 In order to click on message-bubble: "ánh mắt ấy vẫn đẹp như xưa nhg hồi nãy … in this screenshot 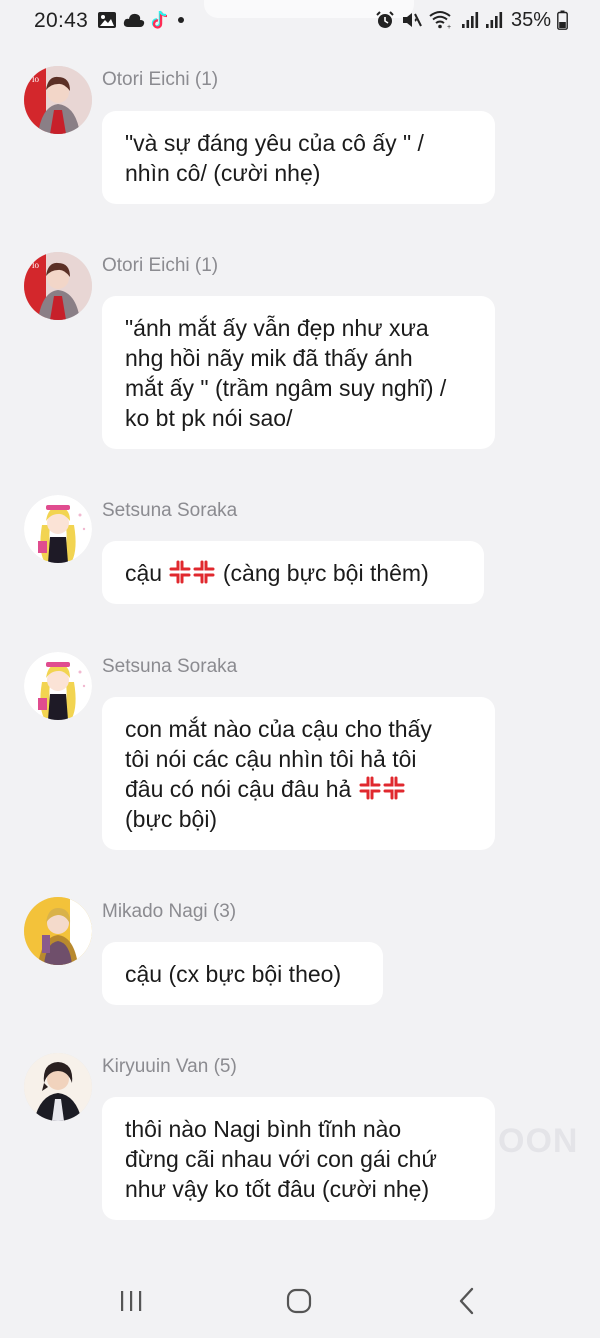, I will do `click(298, 372)`.